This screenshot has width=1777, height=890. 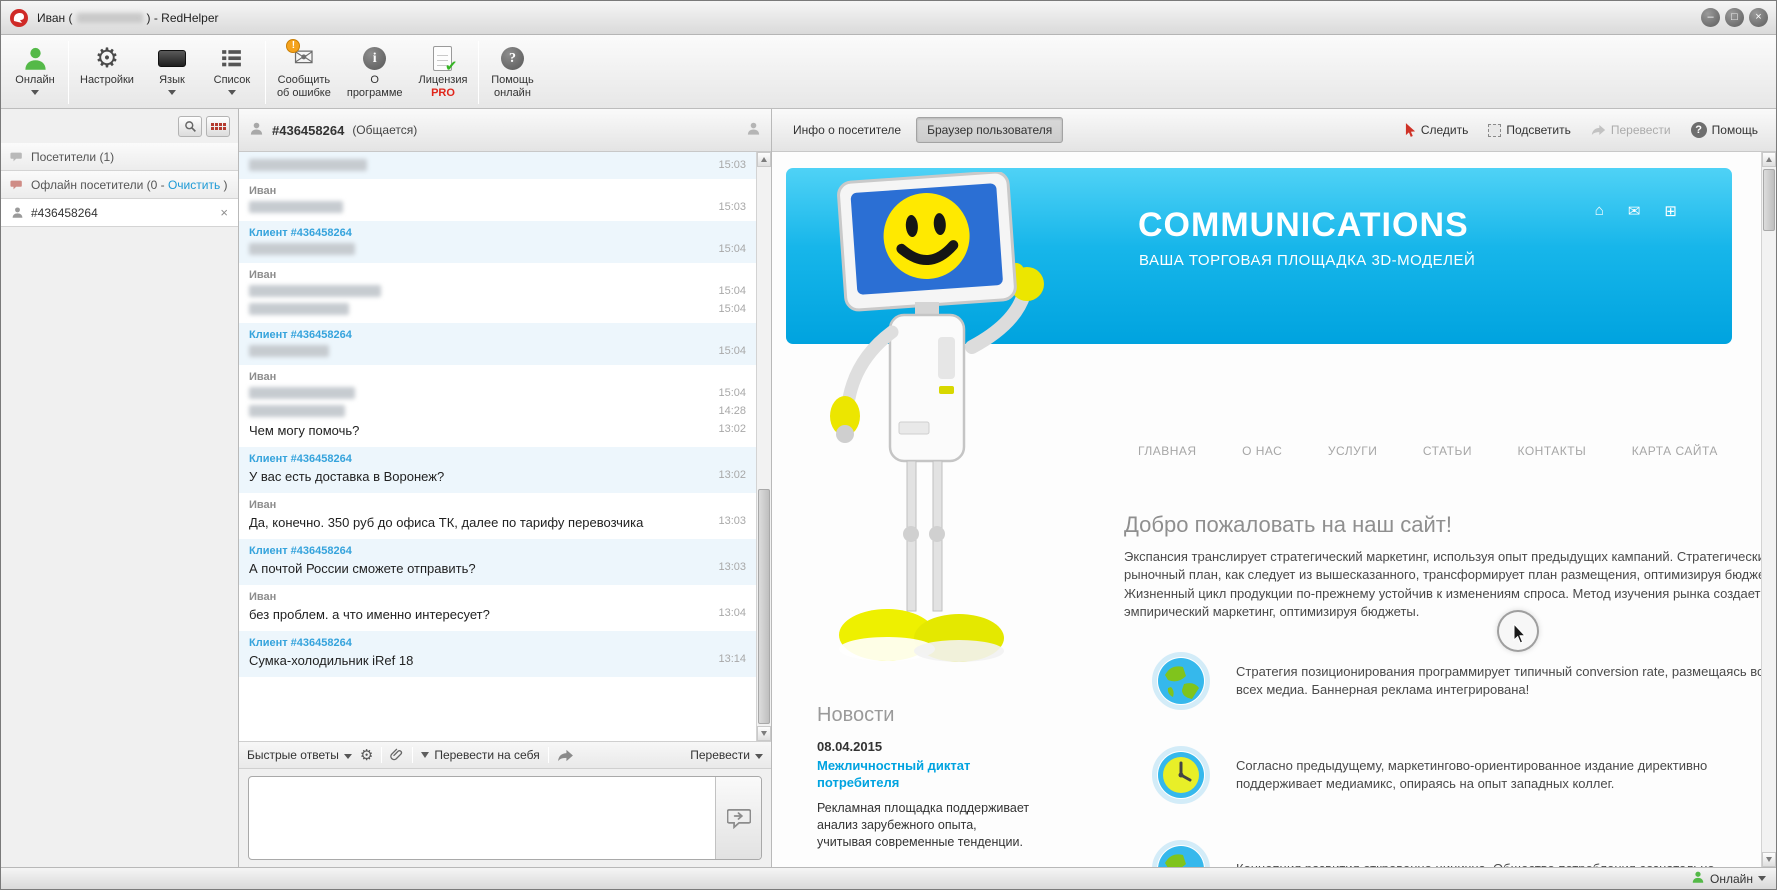 What do you see at coordinates (497, 293) in the screenshot?
I see `chat-message: Иван 15:04 15:04` at bounding box center [497, 293].